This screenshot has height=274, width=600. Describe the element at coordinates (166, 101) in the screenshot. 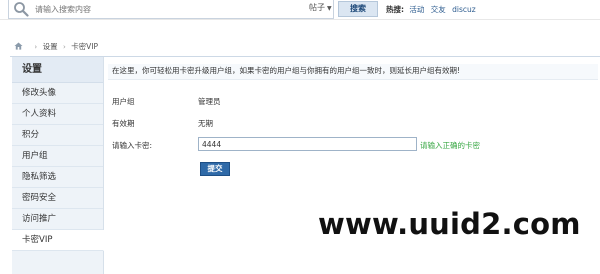

I see `usergroup-row: 用户组 管理员` at that location.